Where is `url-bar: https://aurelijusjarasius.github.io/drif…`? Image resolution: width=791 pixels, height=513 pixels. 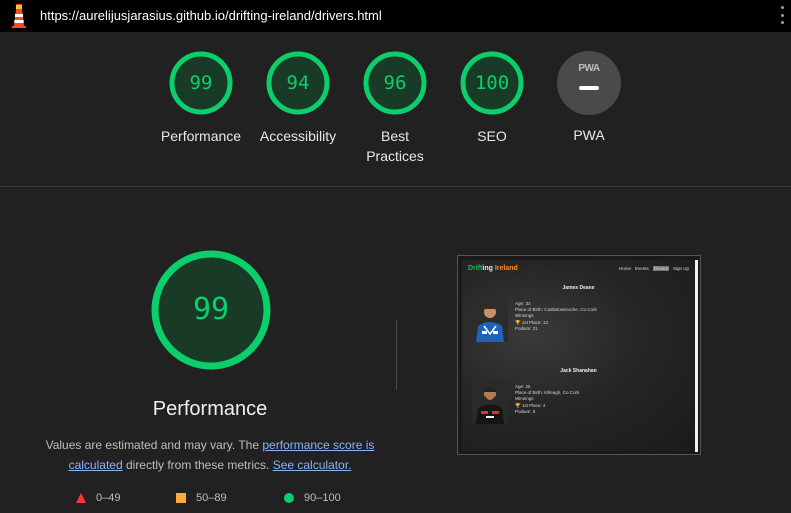
url-bar: https://aurelijusjarasius.github.io/drif… is located at coordinates (395, 16).